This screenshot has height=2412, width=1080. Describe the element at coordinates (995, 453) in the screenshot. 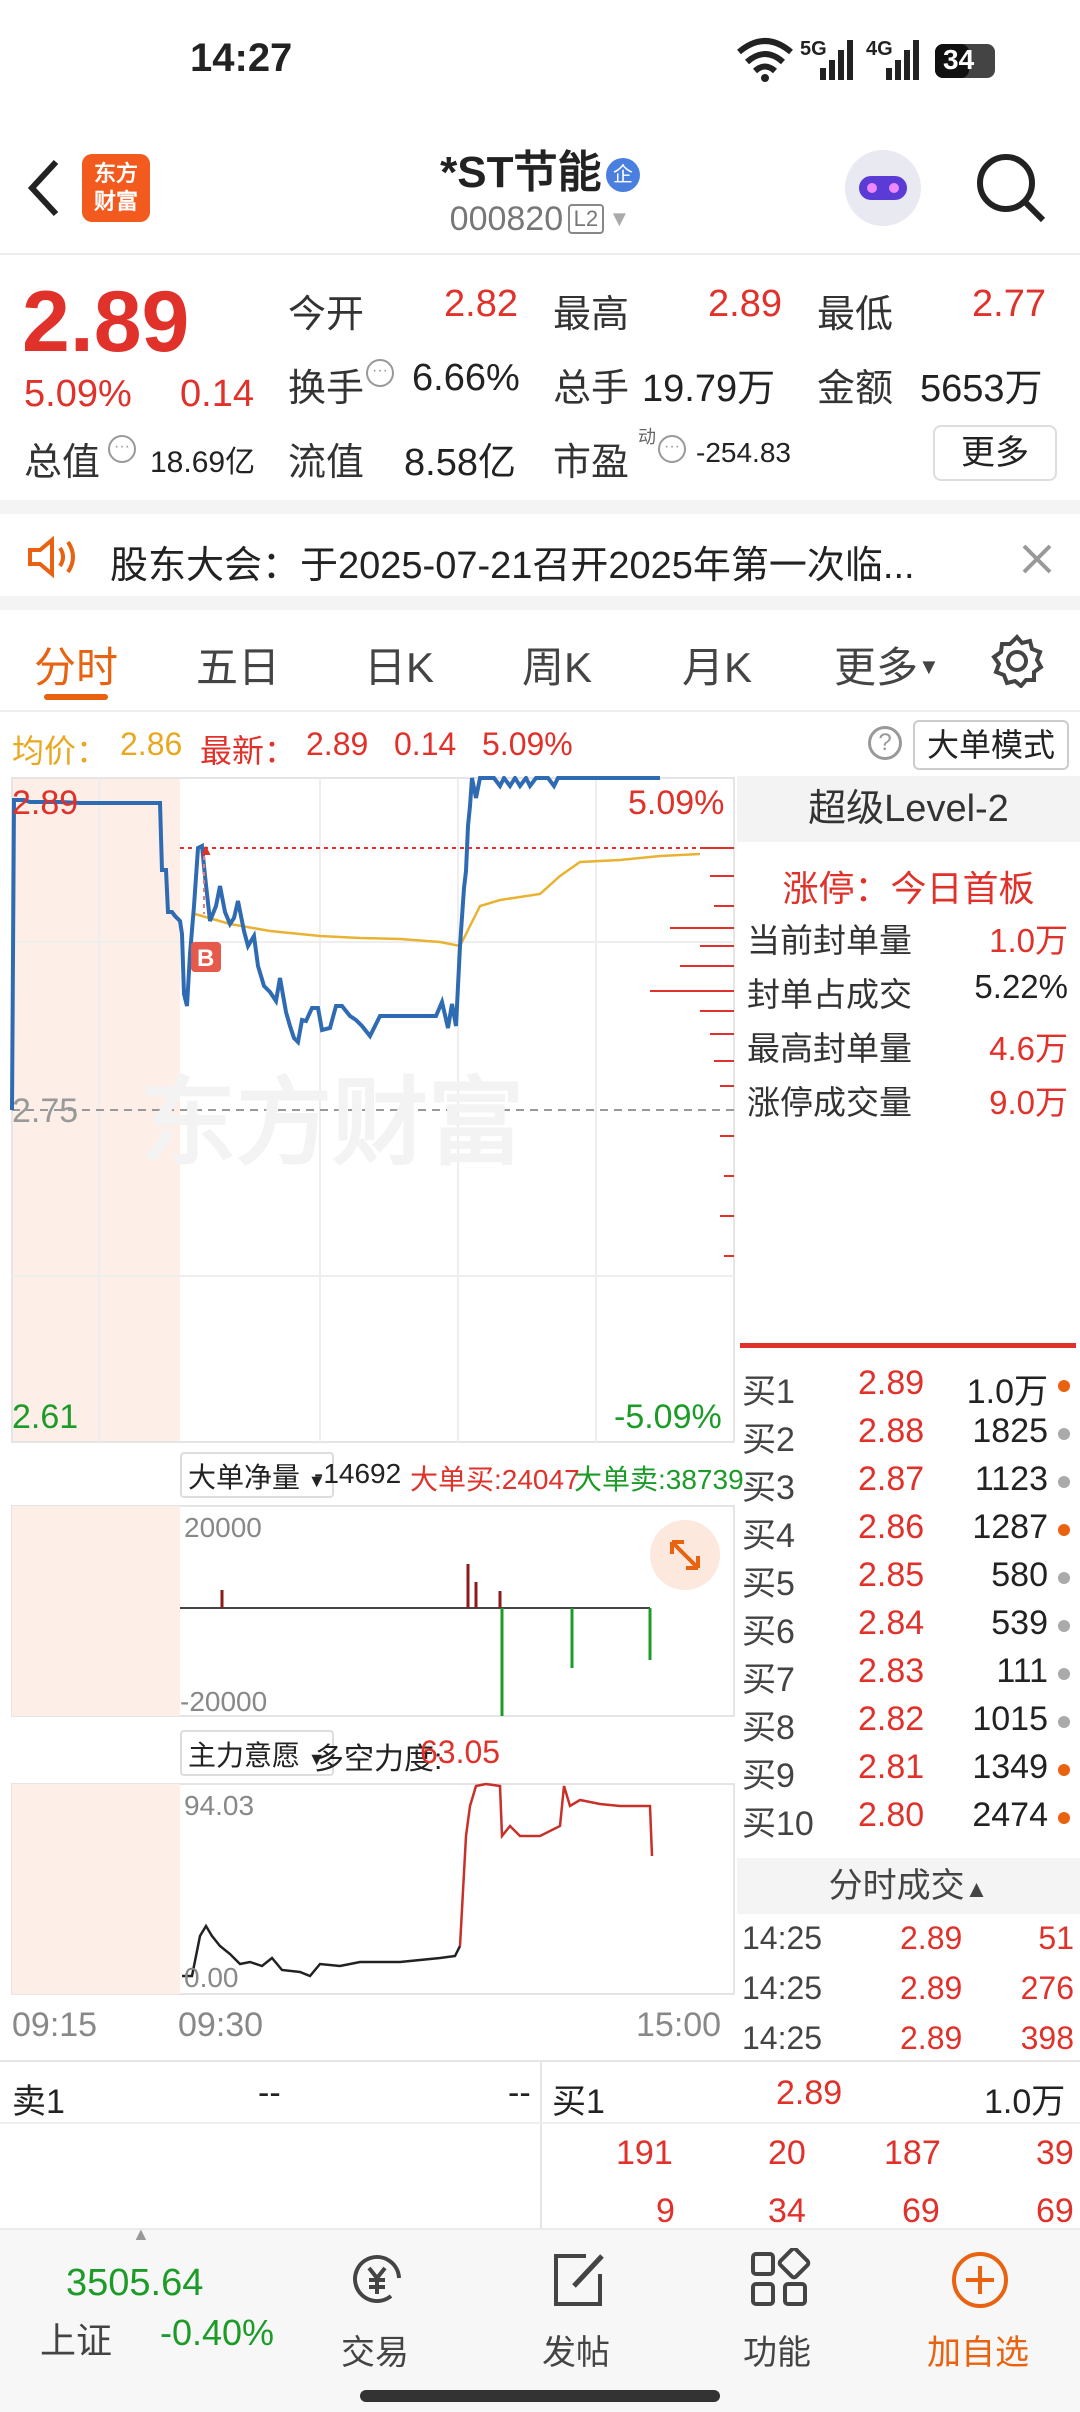

I see `more-button: 更多` at that location.